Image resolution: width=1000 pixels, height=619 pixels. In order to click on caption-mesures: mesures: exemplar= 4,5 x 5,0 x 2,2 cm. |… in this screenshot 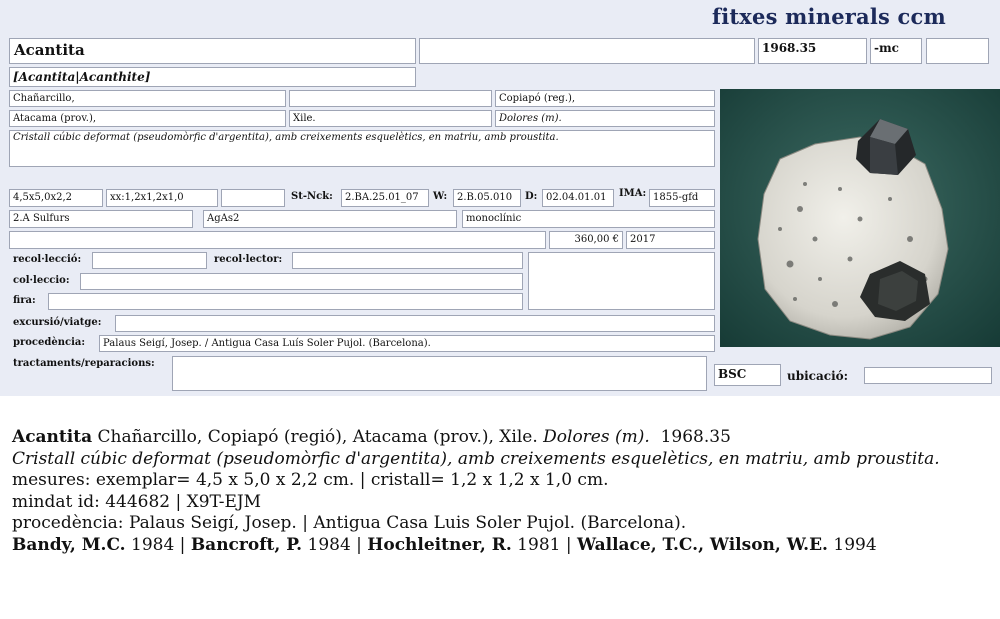, I will do `click(310, 480)`.